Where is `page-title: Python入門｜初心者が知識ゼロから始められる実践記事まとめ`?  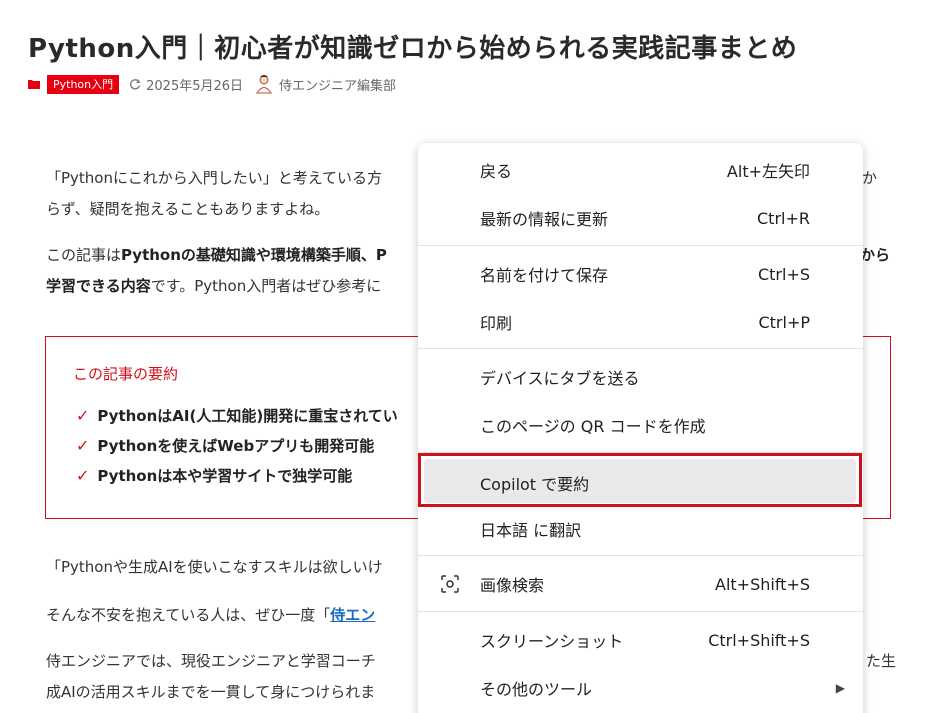
page-title: Python入門｜初心者が知識ゼロから始められる実践記事まとめ is located at coordinates (413, 49).